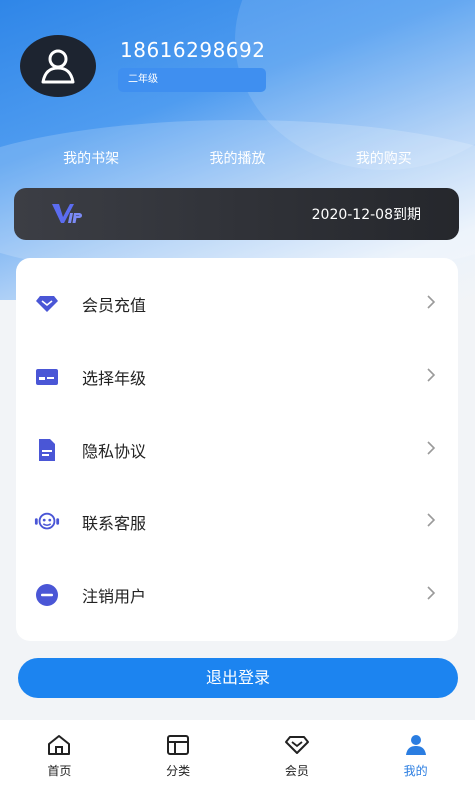 The width and height of the screenshot is (475, 795). Describe the element at coordinates (237, 522) in the screenshot. I see `menu-item-customer-service: 联系客服` at that location.